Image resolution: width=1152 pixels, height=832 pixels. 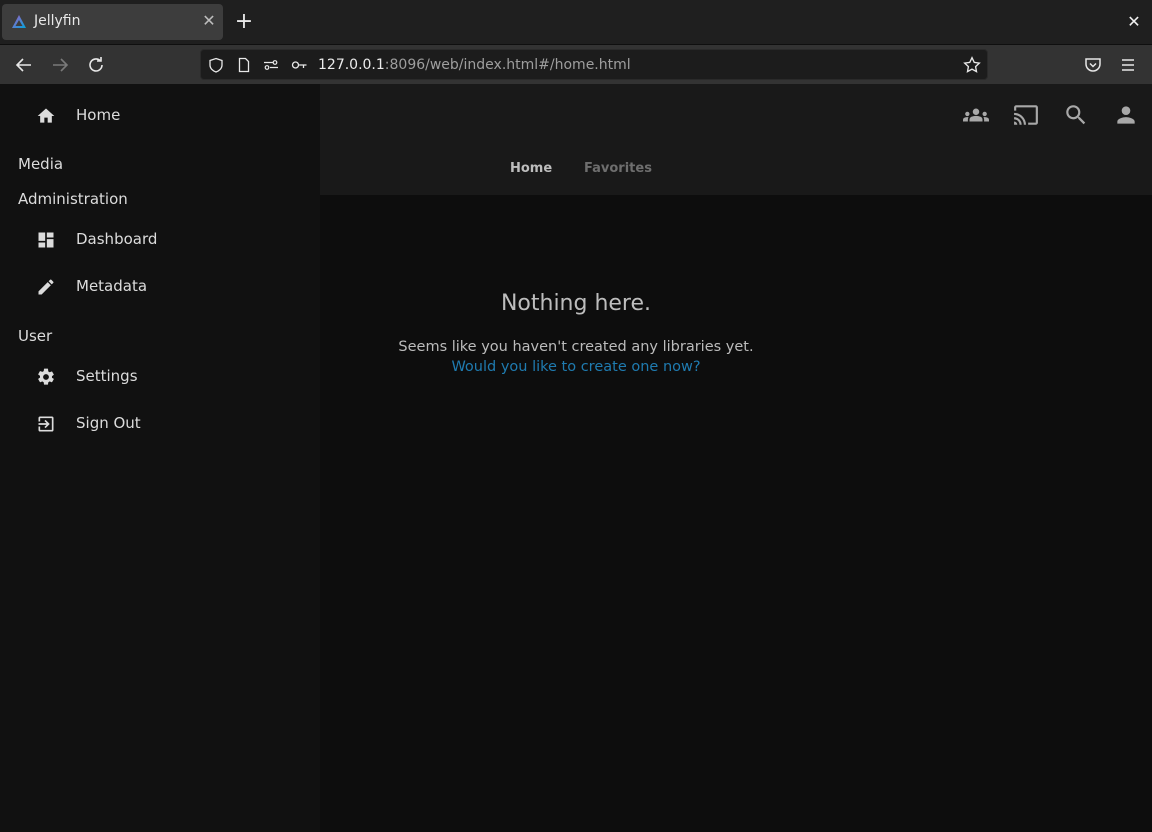 What do you see at coordinates (299, 65) in the screenshot?
I see `key-icon` at bounding box center [299, 65].